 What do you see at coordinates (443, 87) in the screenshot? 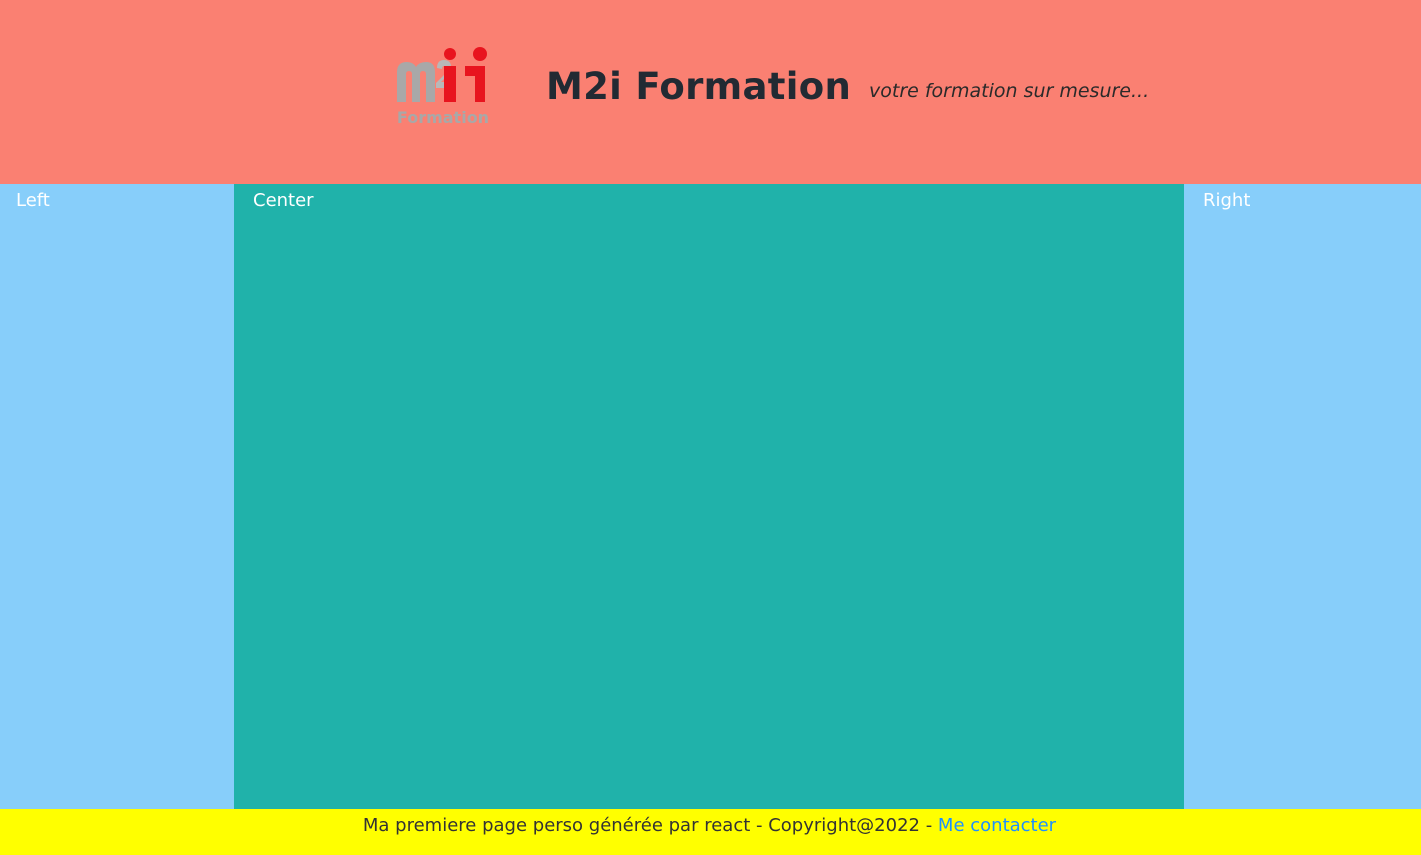
I see `m2i-logo: Formation` at bounding box center [443, 87].